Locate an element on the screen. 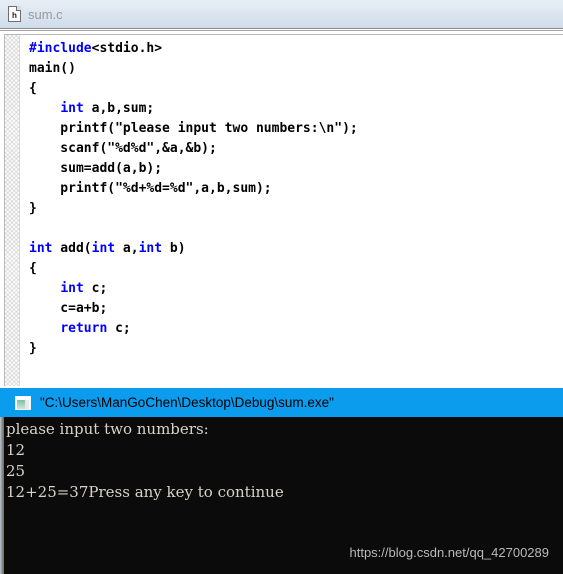  code-keyword: return is located at coordinates (84, 328).